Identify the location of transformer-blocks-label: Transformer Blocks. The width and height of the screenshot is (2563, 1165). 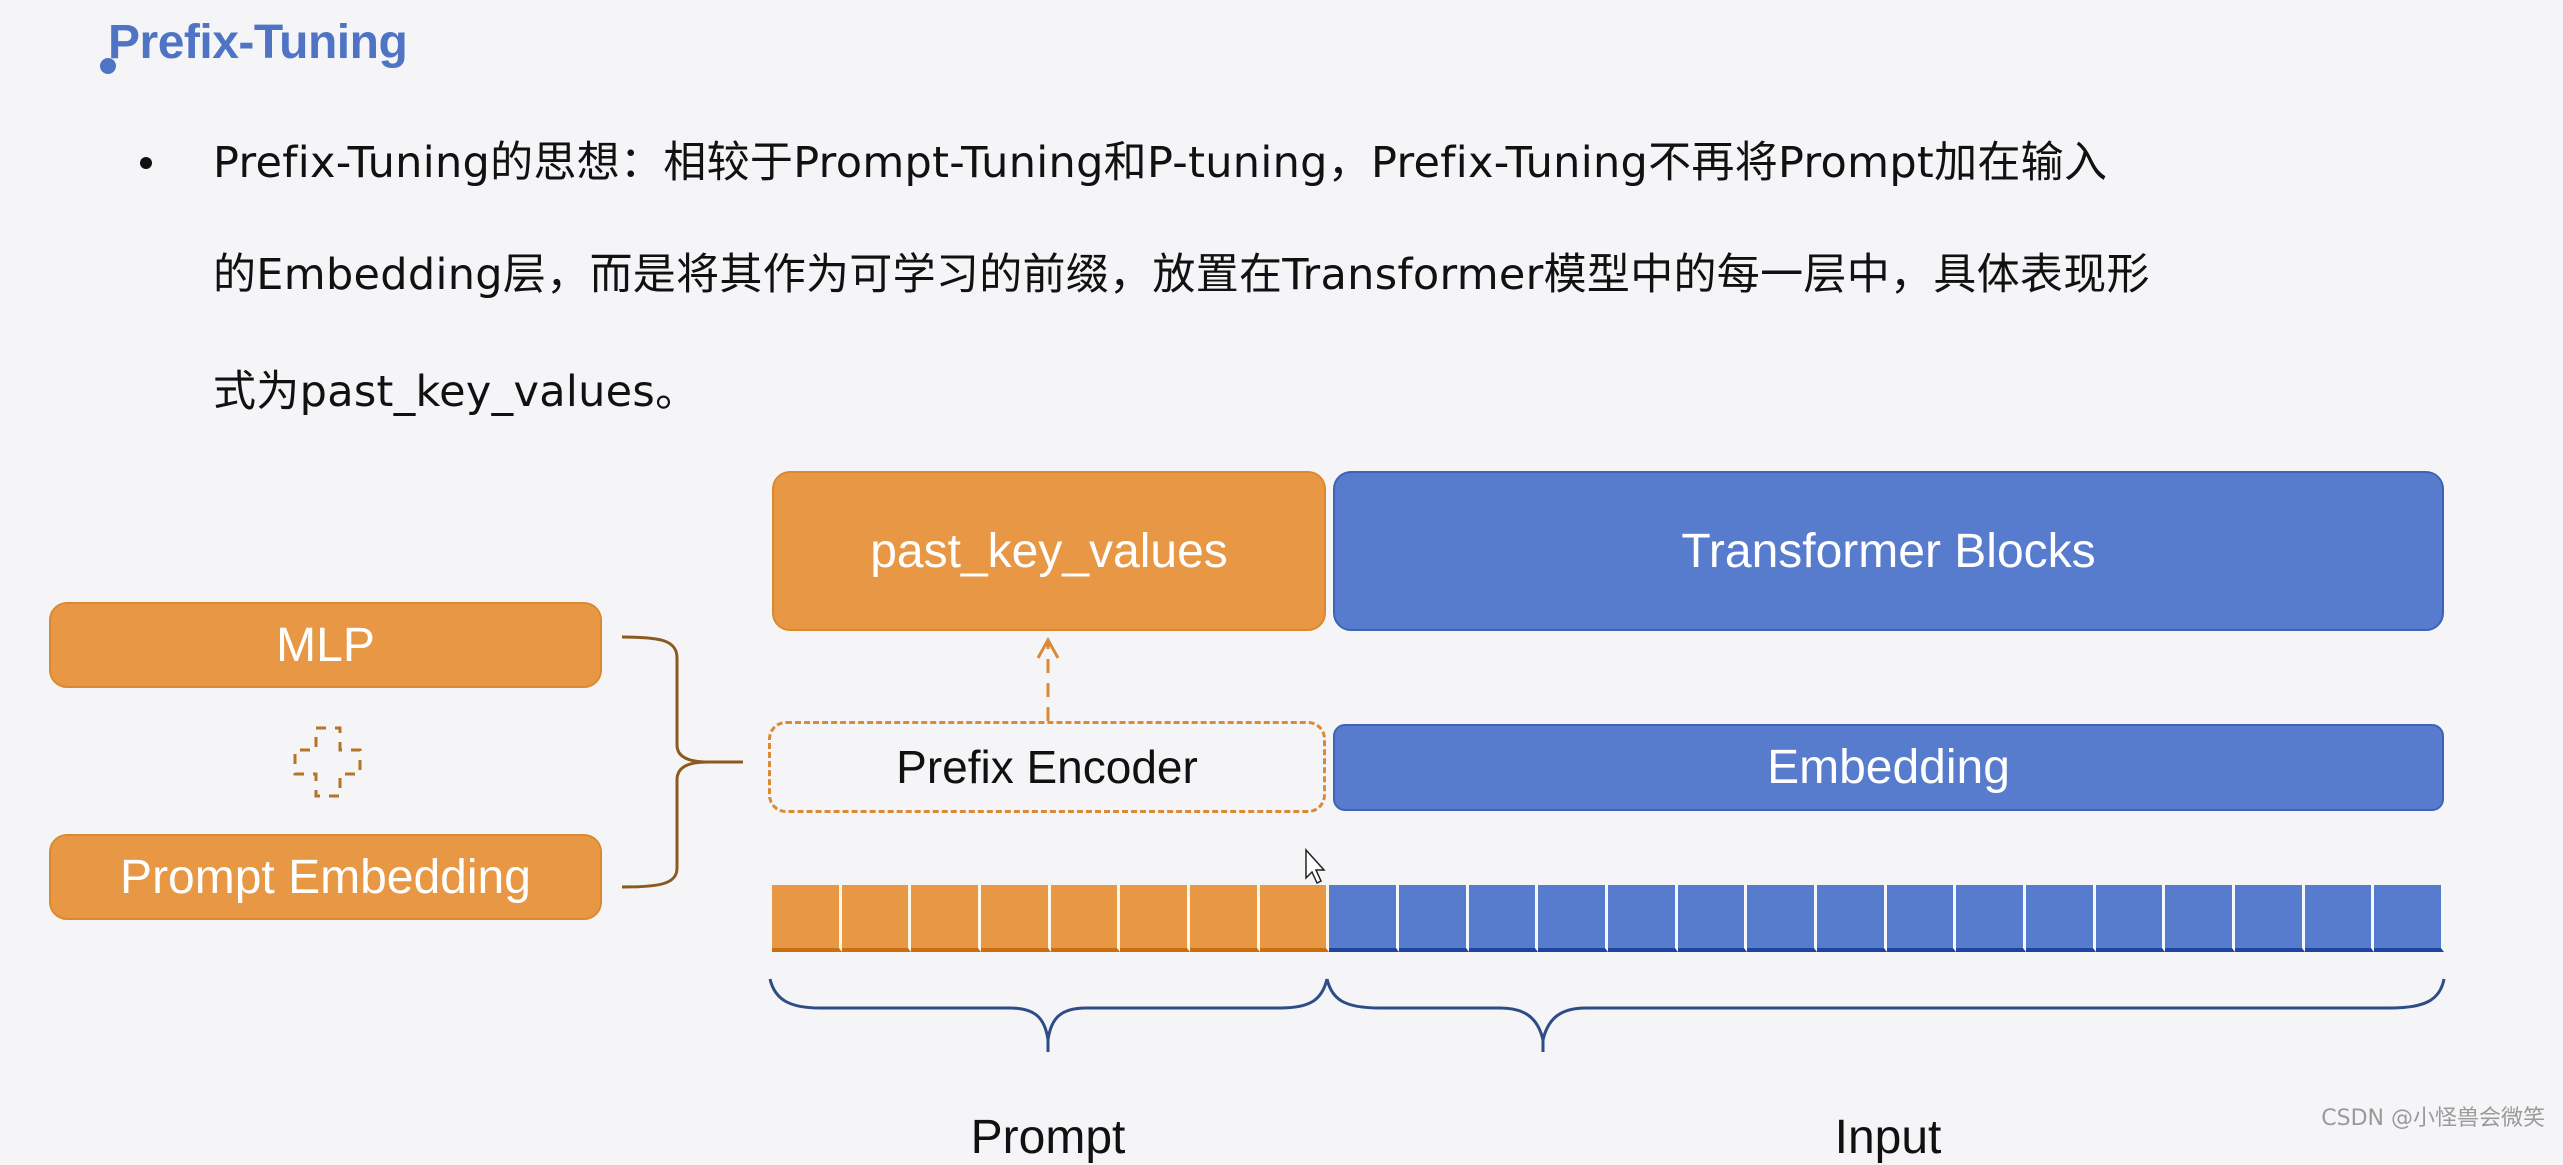
(1888, 551).